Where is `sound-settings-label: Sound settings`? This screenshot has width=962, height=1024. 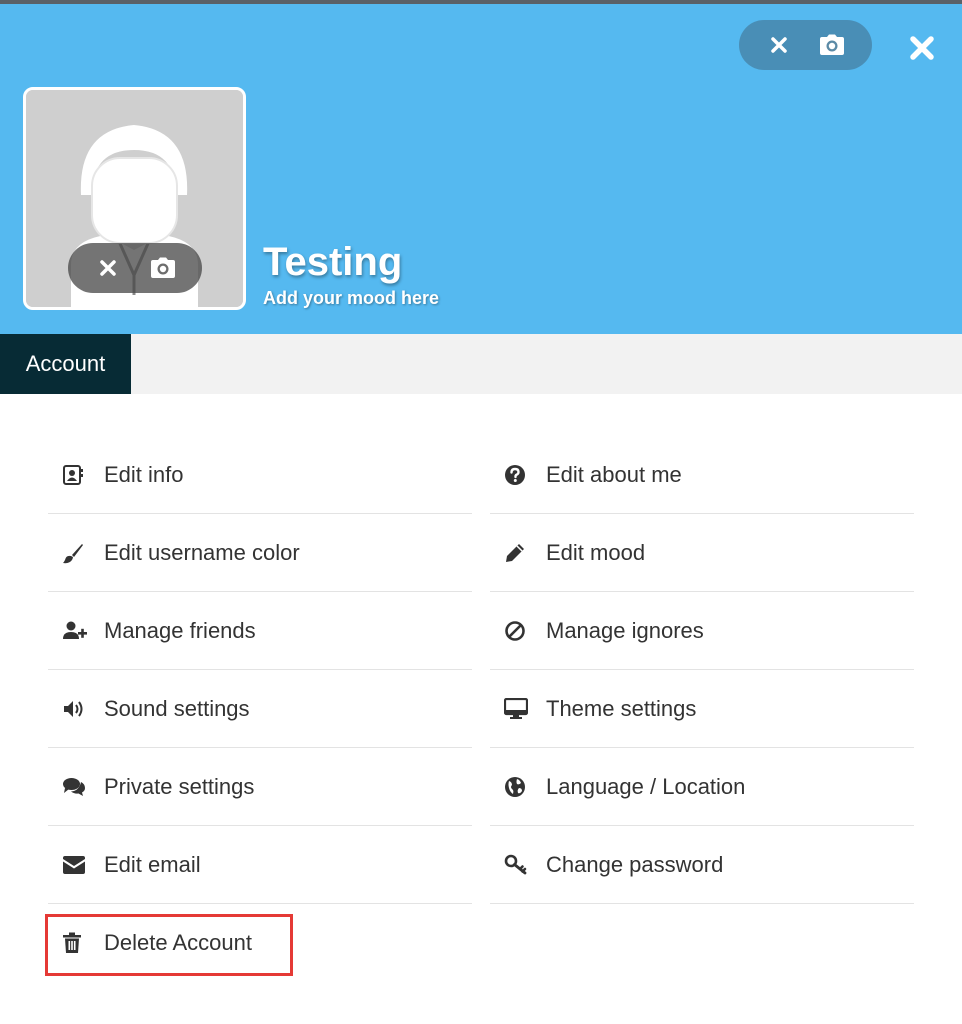
sound-settings-label: Sound settings is located at coordinates (177, 708).